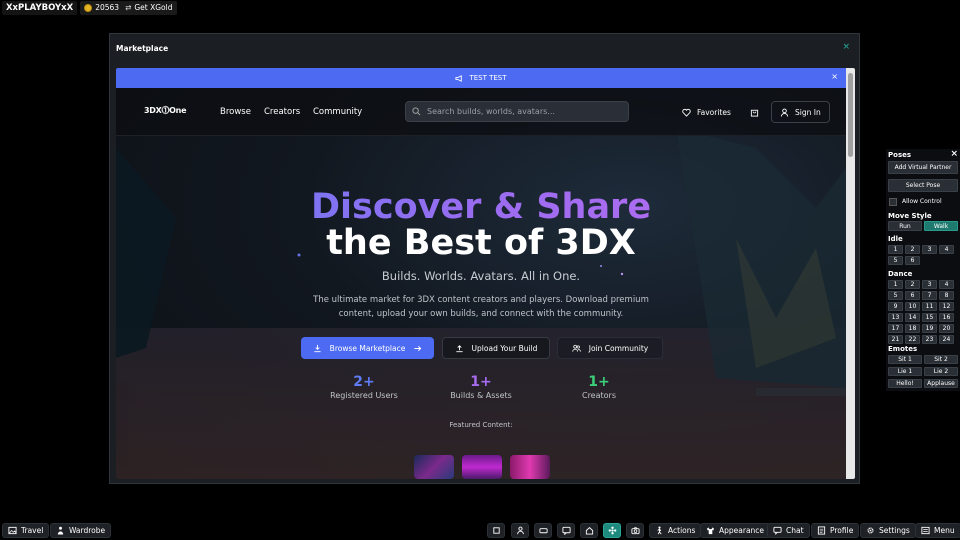  What do you see at coordinates (675, 530) in the screenshot?
I see `actions-button: Actions` at bounding box center [675, 530].